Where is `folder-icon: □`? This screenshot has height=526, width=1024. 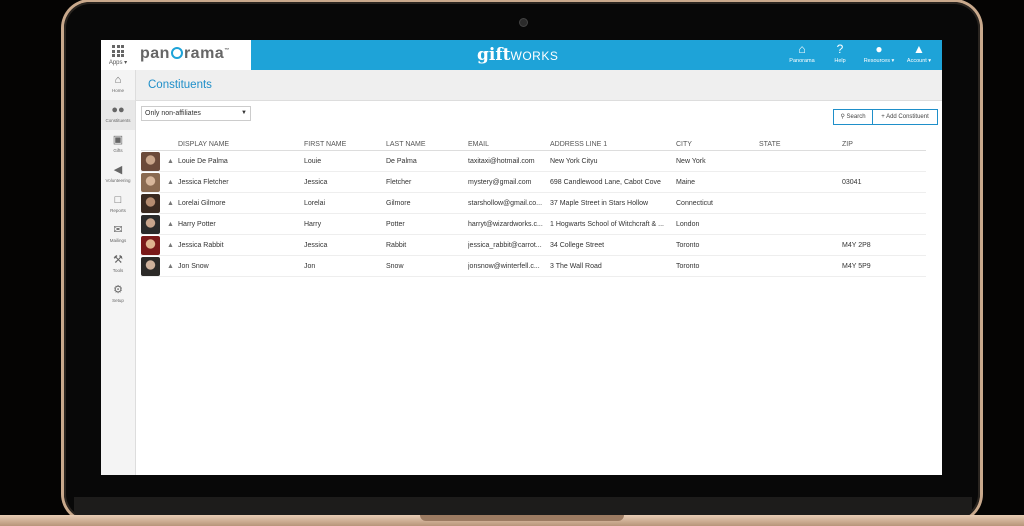
folder-icon: □ is located at coordinates (118, 200).